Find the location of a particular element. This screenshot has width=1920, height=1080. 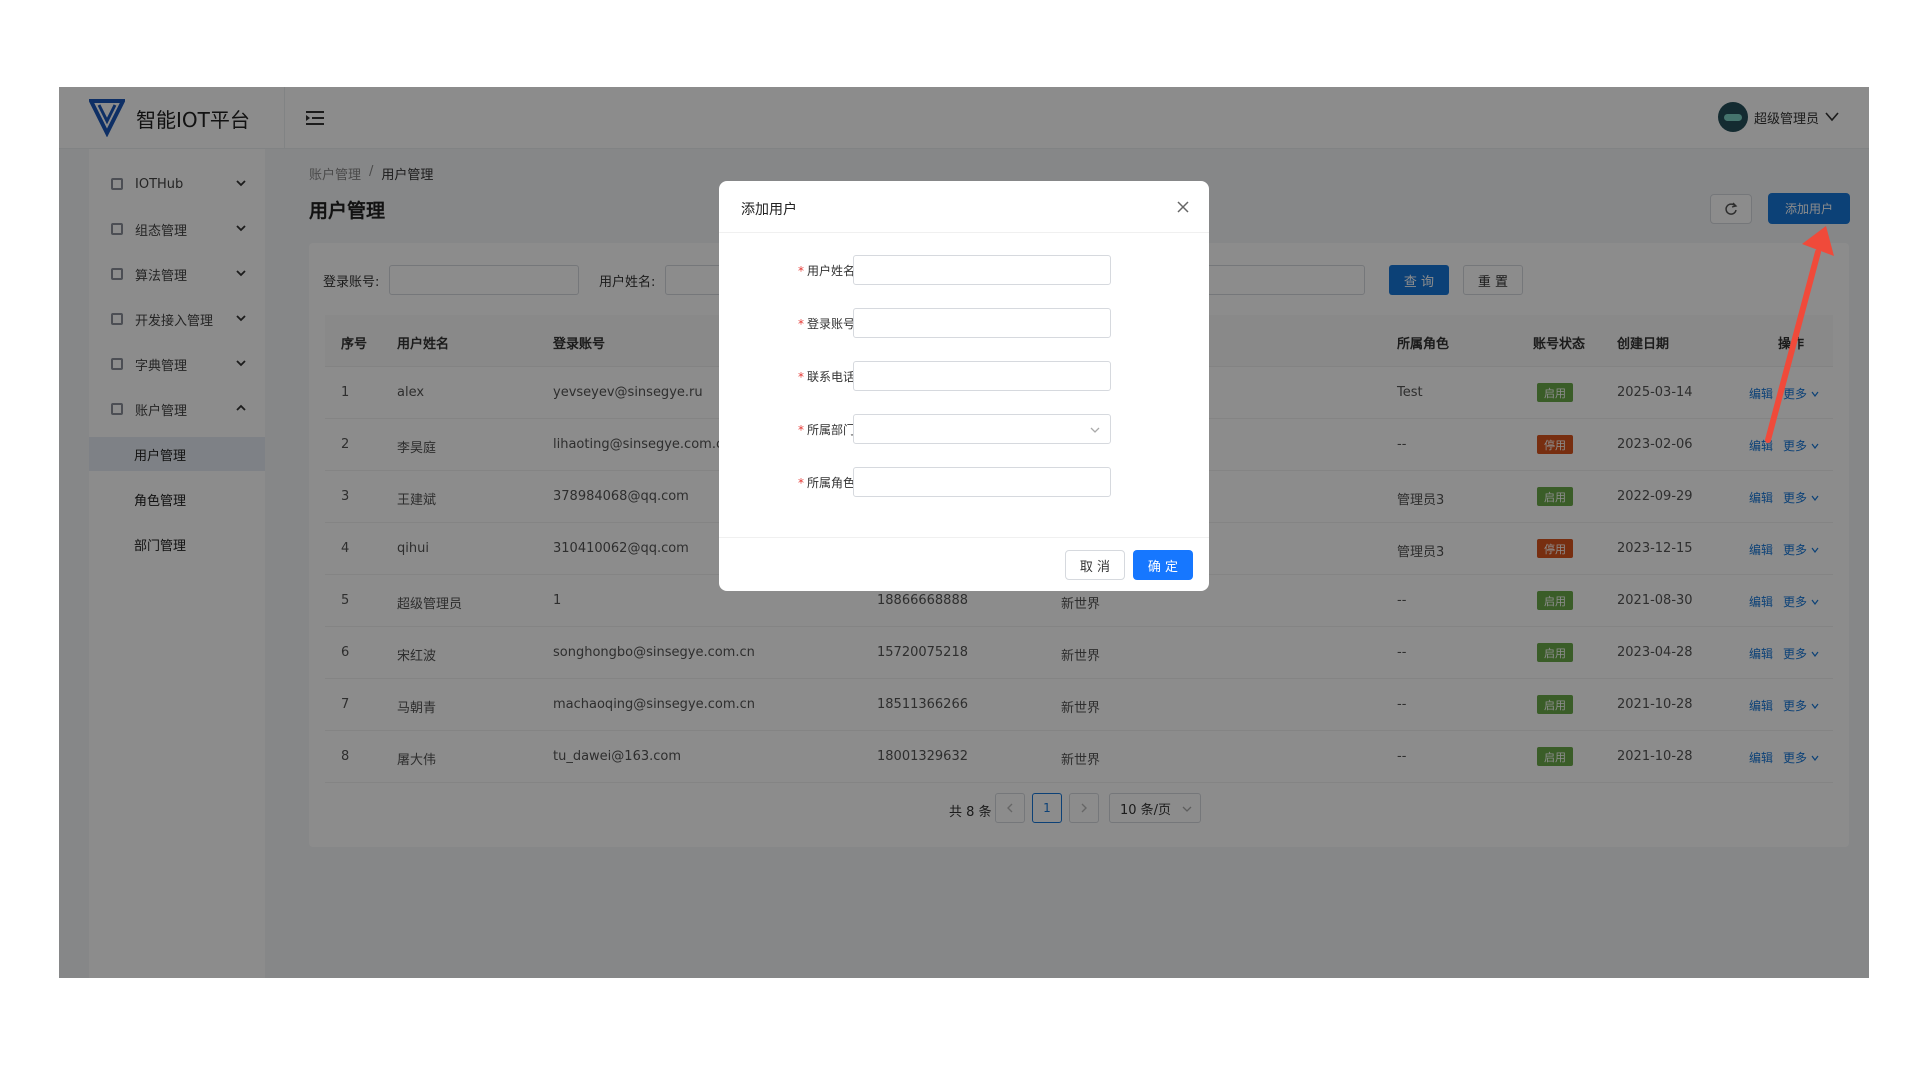

user-name-input is located at coordinates (982, 270).